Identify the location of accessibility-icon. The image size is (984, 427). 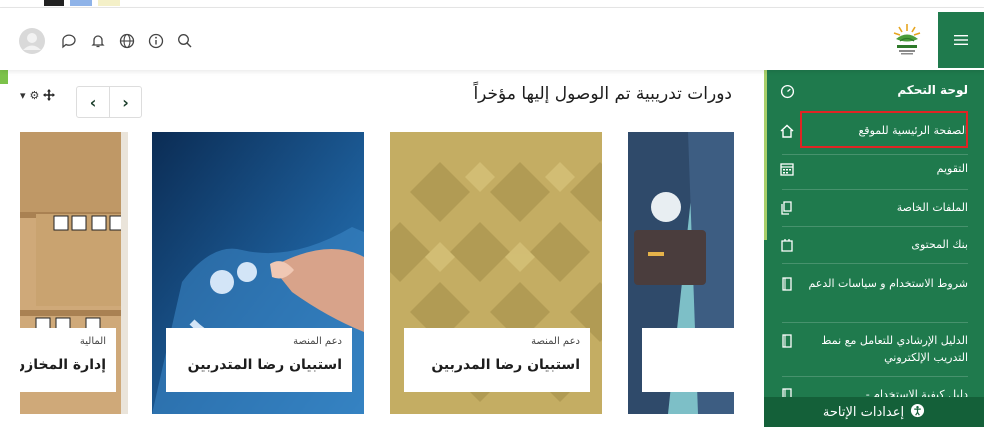
(917, 412).